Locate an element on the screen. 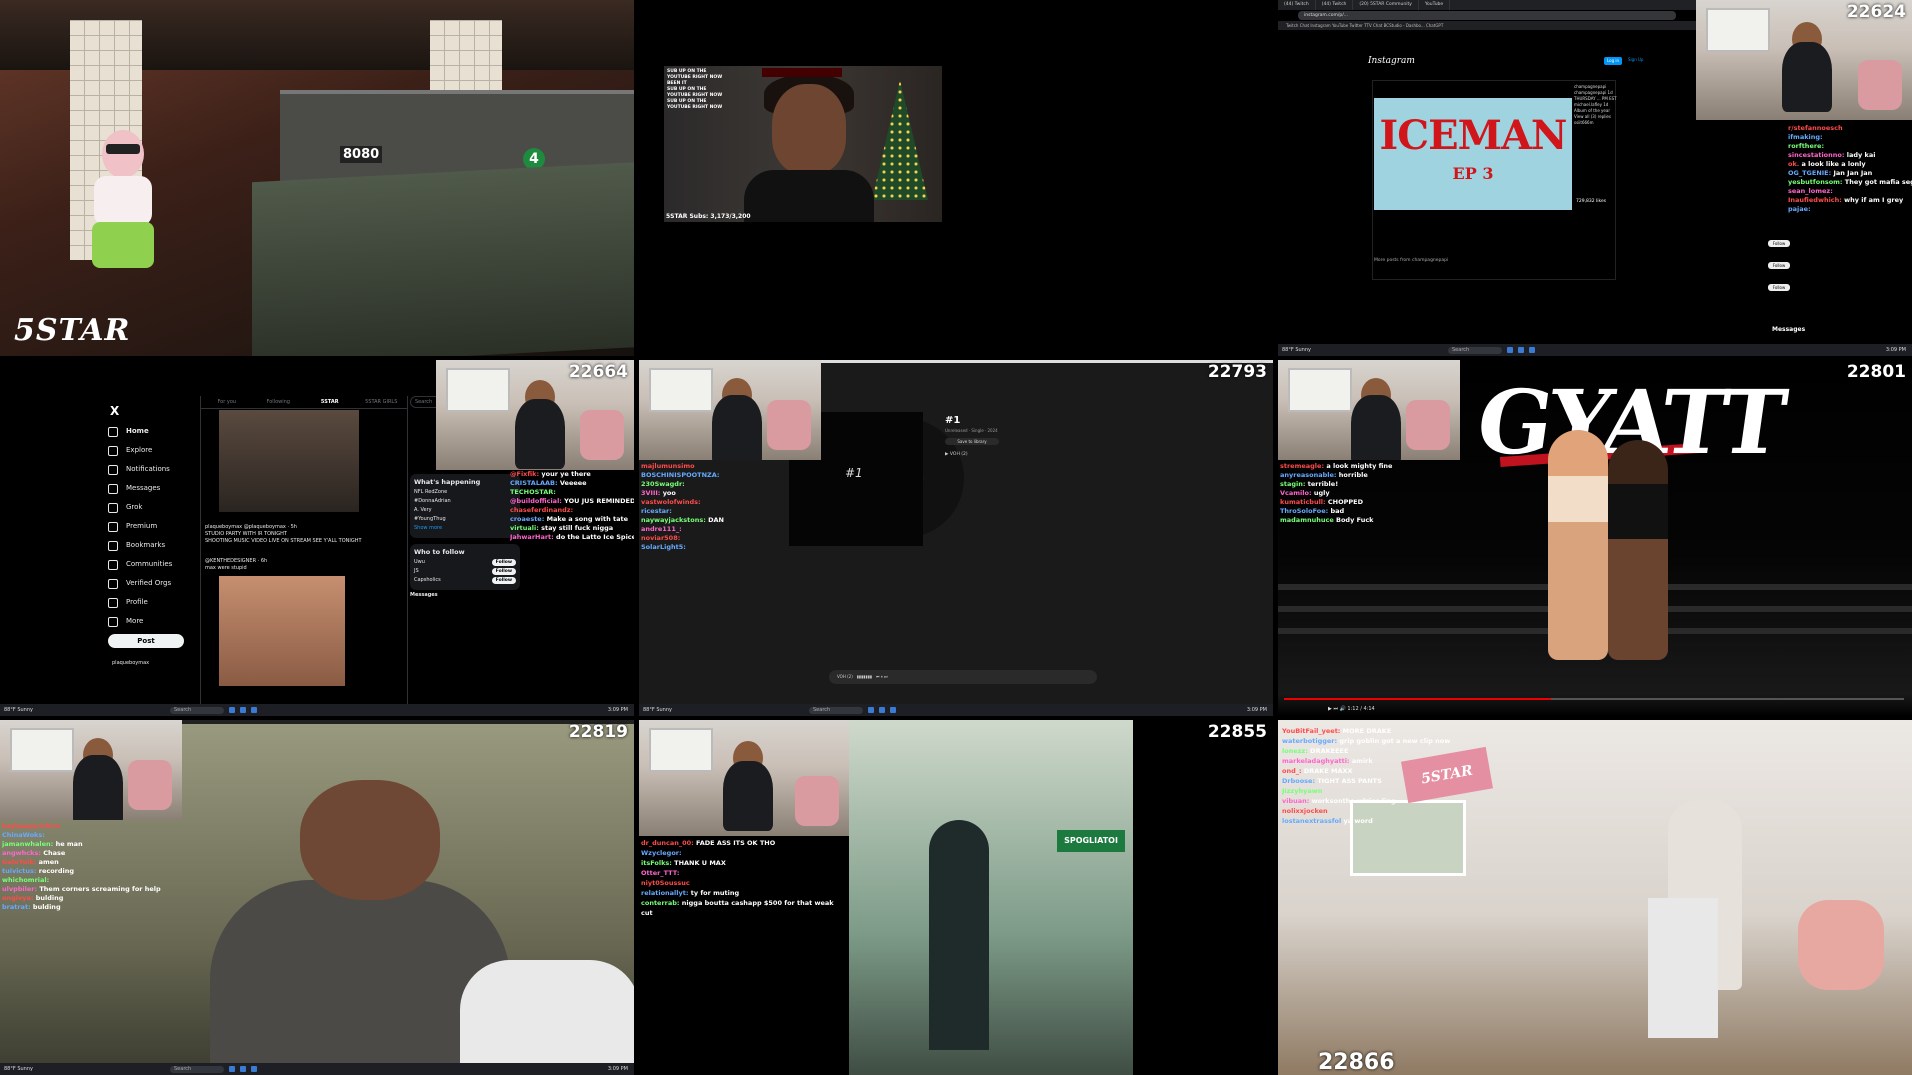 Image resolution: width=1912 pixels, height=1075 pixels. trend: A. Very is located at coordinates (465, 510).